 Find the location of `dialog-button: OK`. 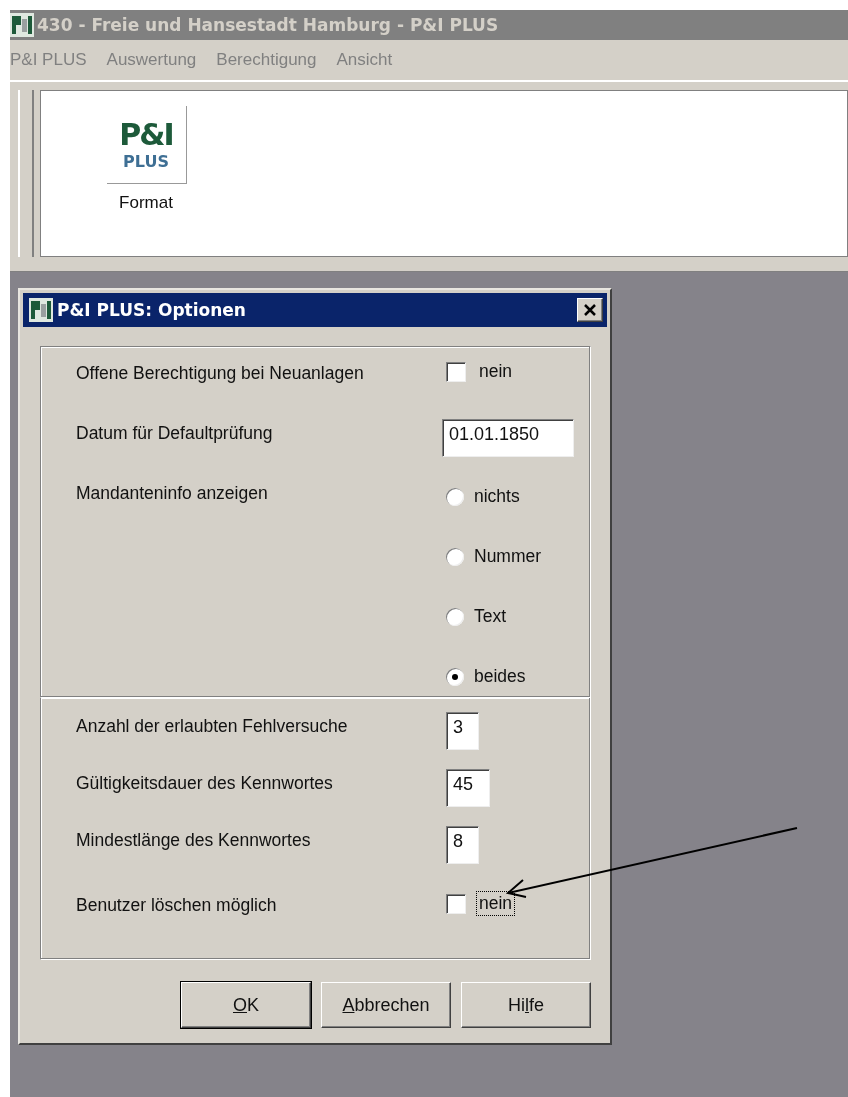

dialog-button: OK is located at coordinates (246, 1005).